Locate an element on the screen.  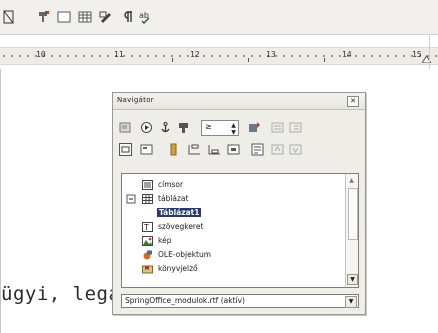
toggle-master-view-icon is located at coordinates (125, 149).